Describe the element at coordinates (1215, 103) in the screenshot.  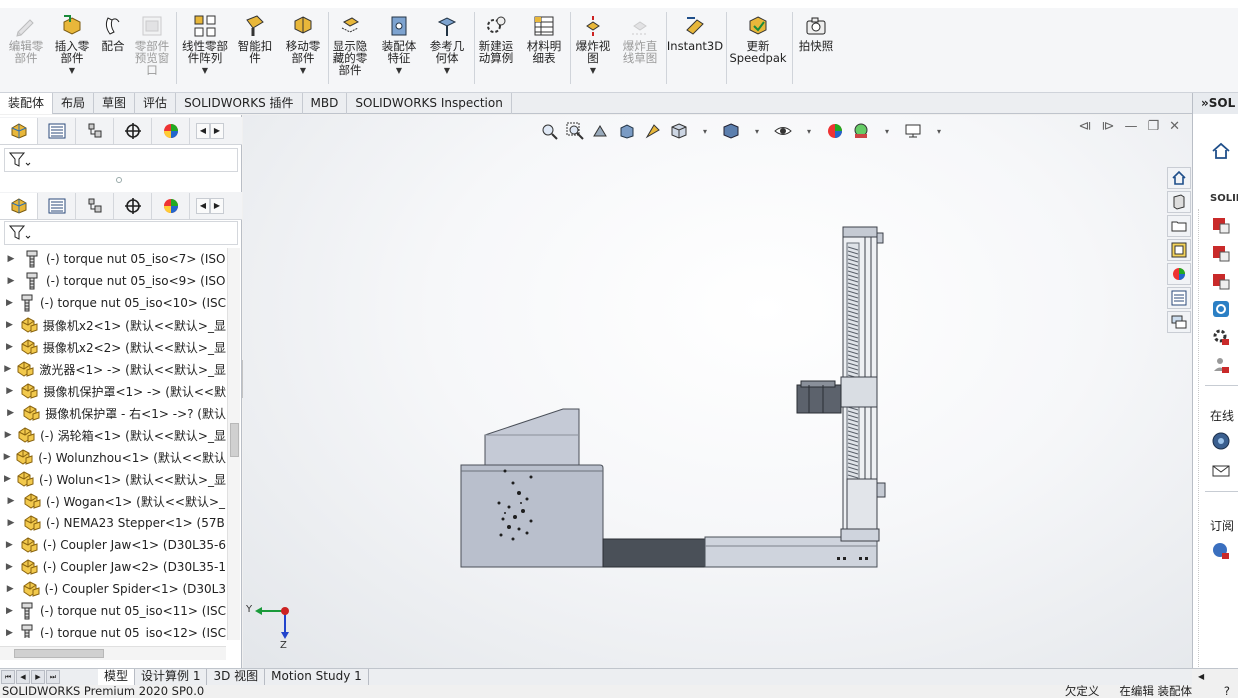
I see `task-pane-header: »SOL` at that location.